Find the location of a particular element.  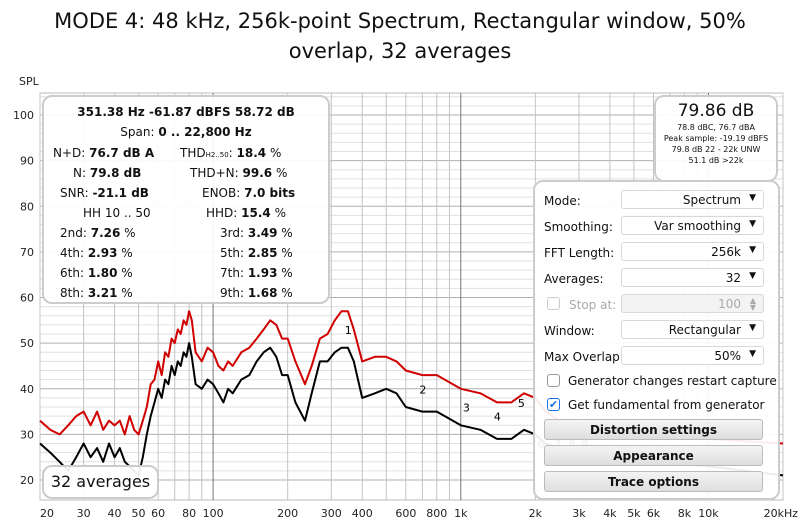

harmonic-value: 1.68 is located at coordinates (262, 293).